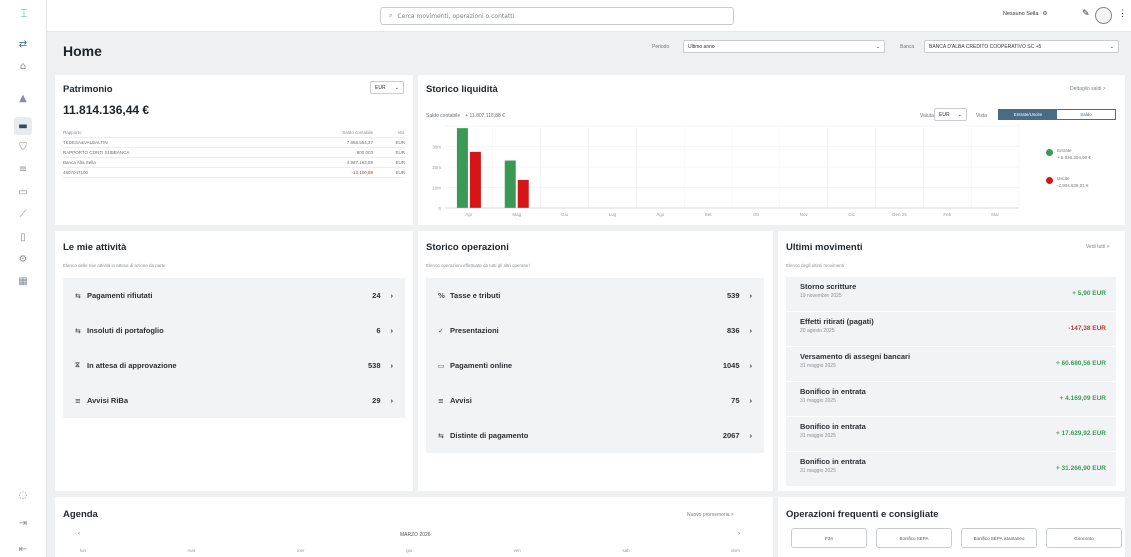 The image size is (1131, 557). Describe the element at coordinates (751, 435) in the screenshot. I see `chevron-right-icon: ›` at that location.